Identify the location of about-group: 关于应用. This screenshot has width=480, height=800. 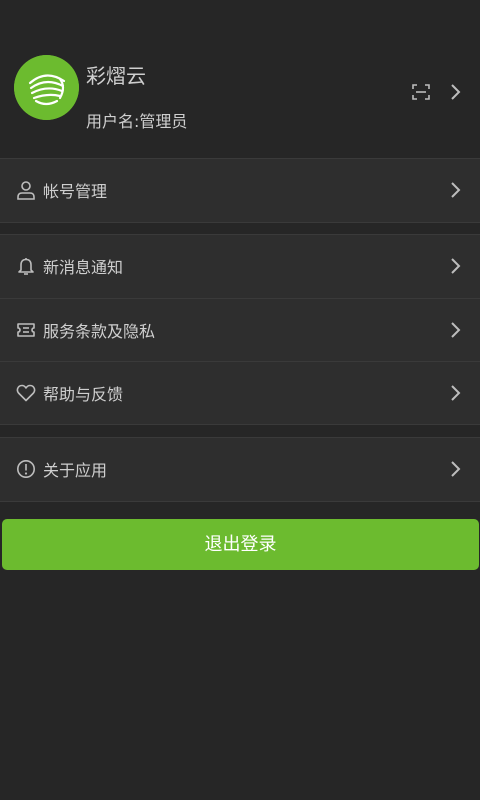
(240, 469).